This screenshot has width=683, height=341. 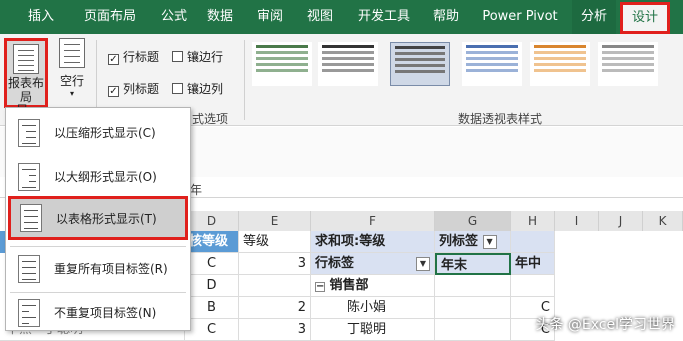 I want to click on menu-item-tabular-form: 以表格形式显示(T), so click(x=98, y=218).